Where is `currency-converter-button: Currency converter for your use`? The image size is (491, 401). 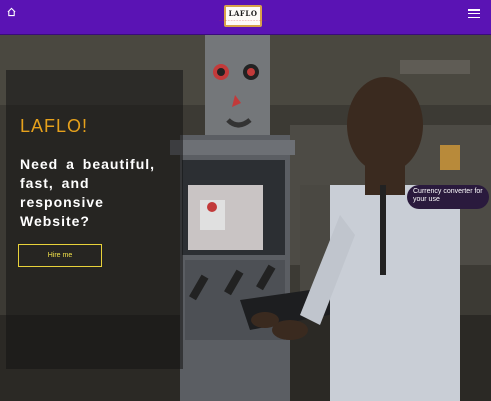
currency-converter-button: Currency converter for your use is located at coordinates (448, 197).